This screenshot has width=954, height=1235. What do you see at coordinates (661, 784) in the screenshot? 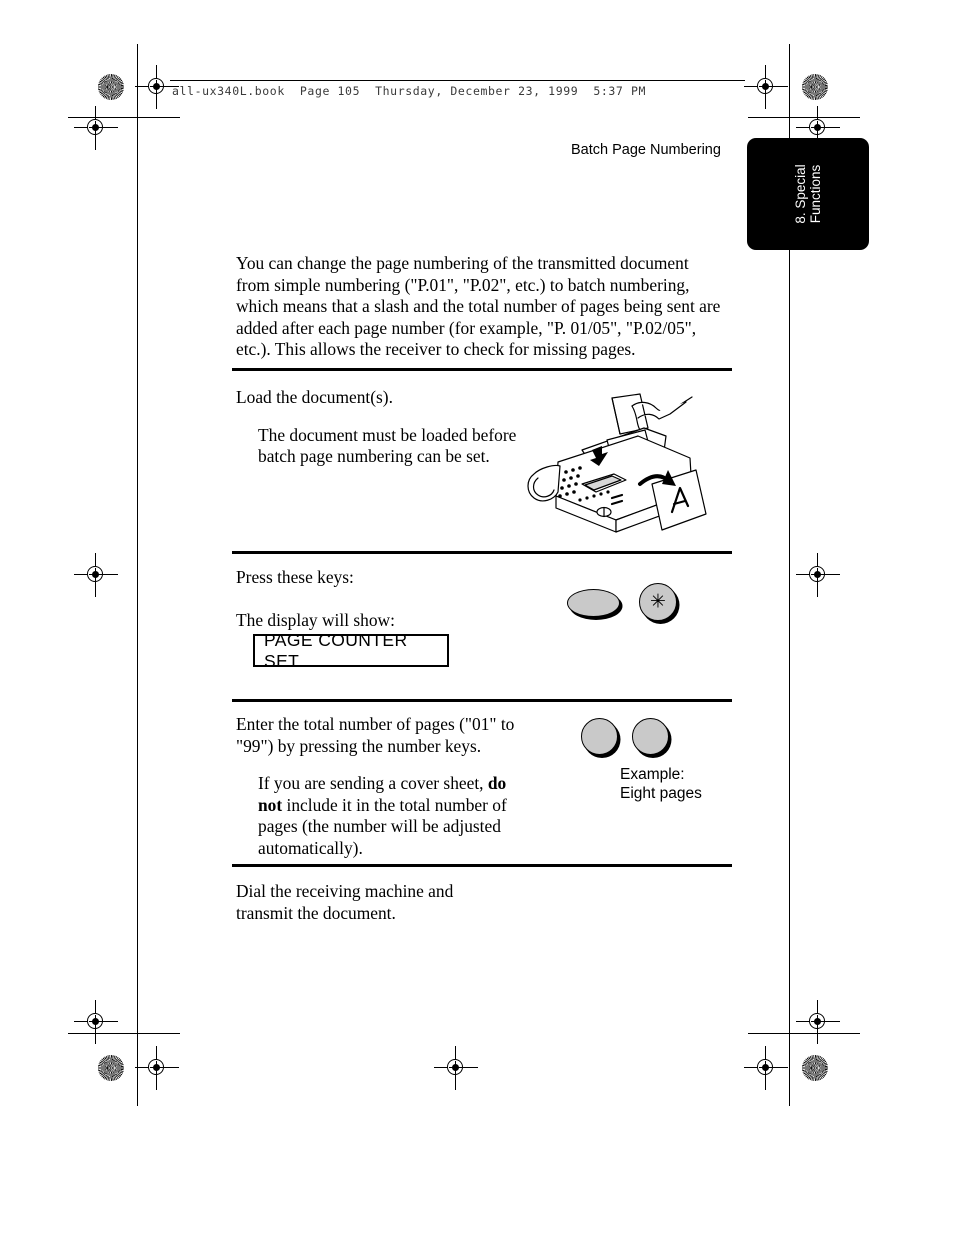
I see `example-caption: Example: Eight pages` at bounding box center [661, 784].